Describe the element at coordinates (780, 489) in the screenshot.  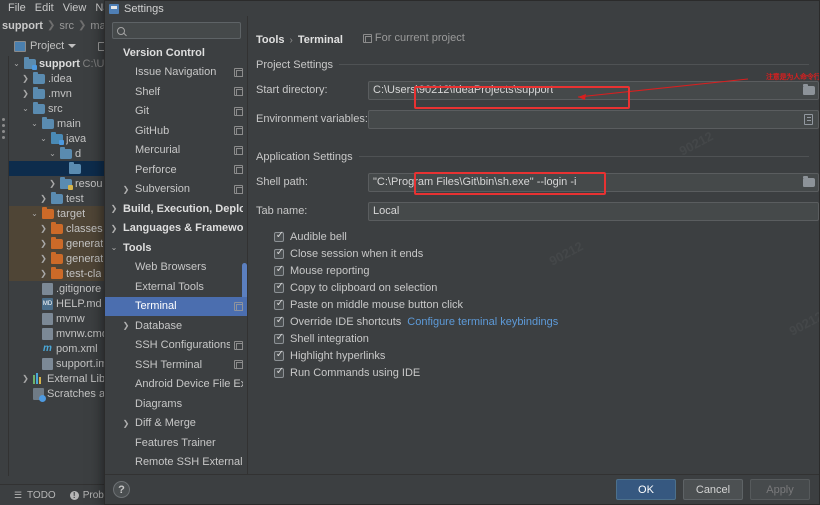
I see `apply-button: Apply` at that location.